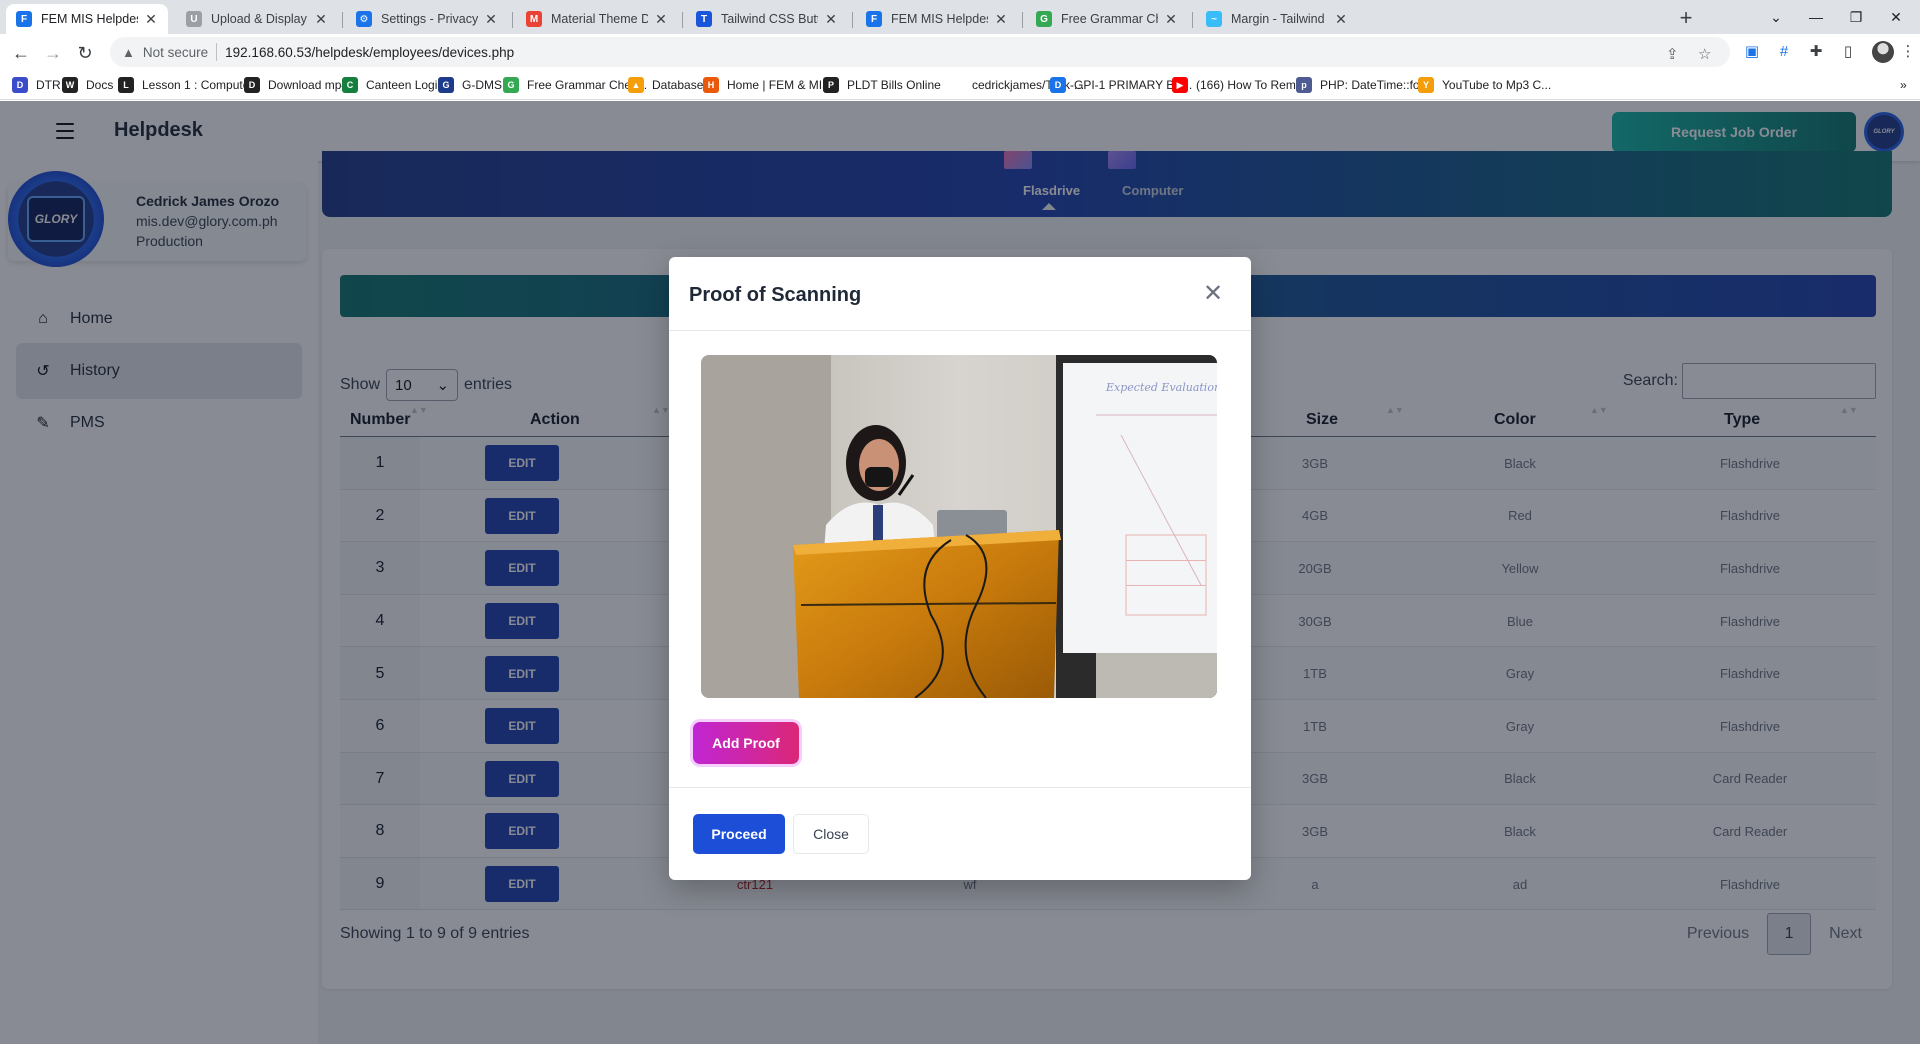  What do you see at coordinates (1816, 52) in the screenshot?
I see `extensions-puzzle-icon: ✚` at bounding box center [1816, 52].